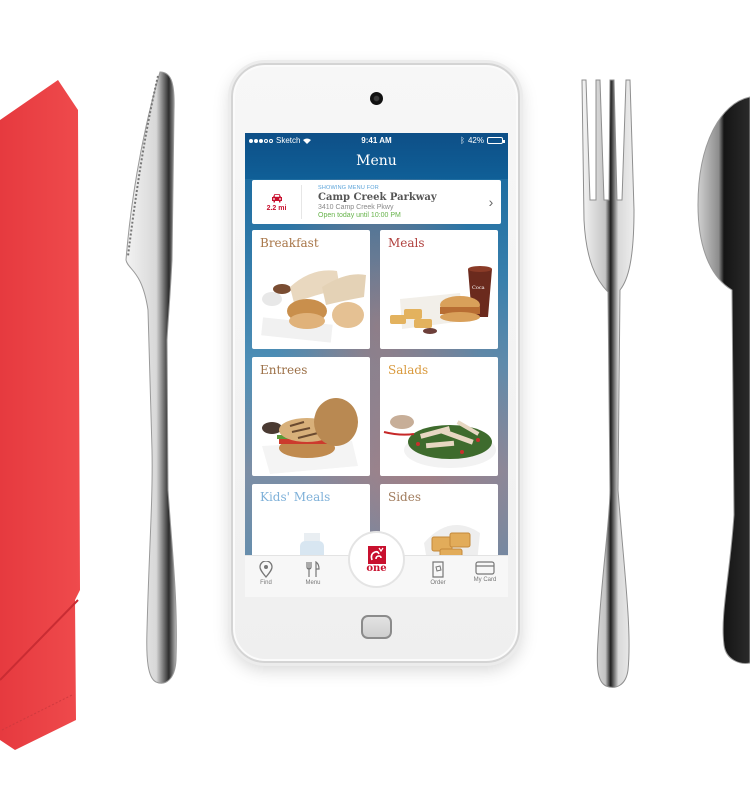  What do you see at coordinates (359, 215) in the screenshot?
I see `restaurant-hours: Open today until 10:00 PM` at bounding box center [359, 215].